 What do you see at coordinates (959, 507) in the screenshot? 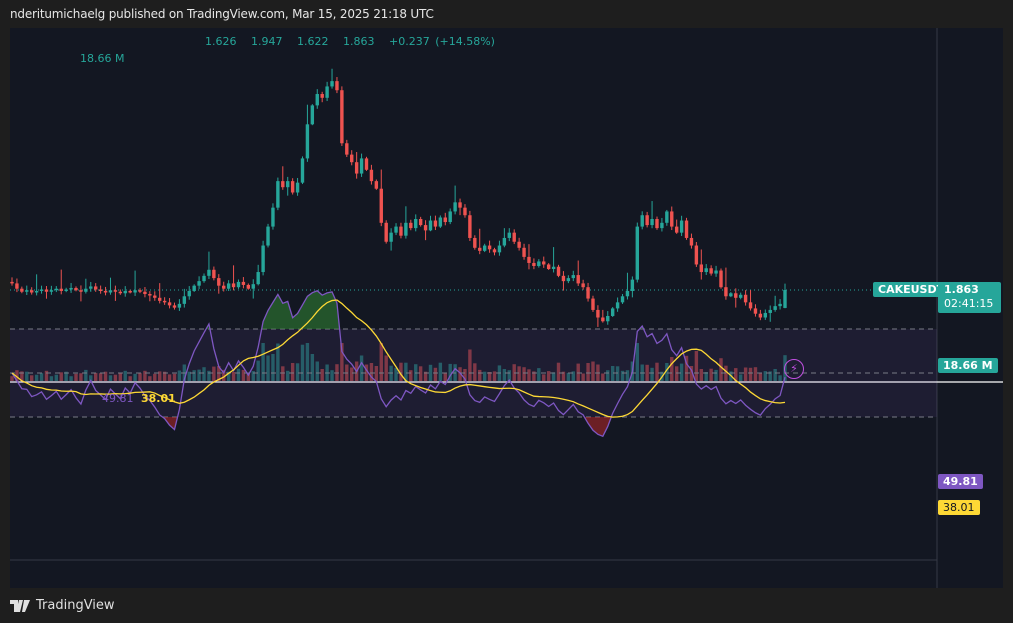
I see `rsi-ma-axis-label: 38.01` at bounding box center [959, 507].